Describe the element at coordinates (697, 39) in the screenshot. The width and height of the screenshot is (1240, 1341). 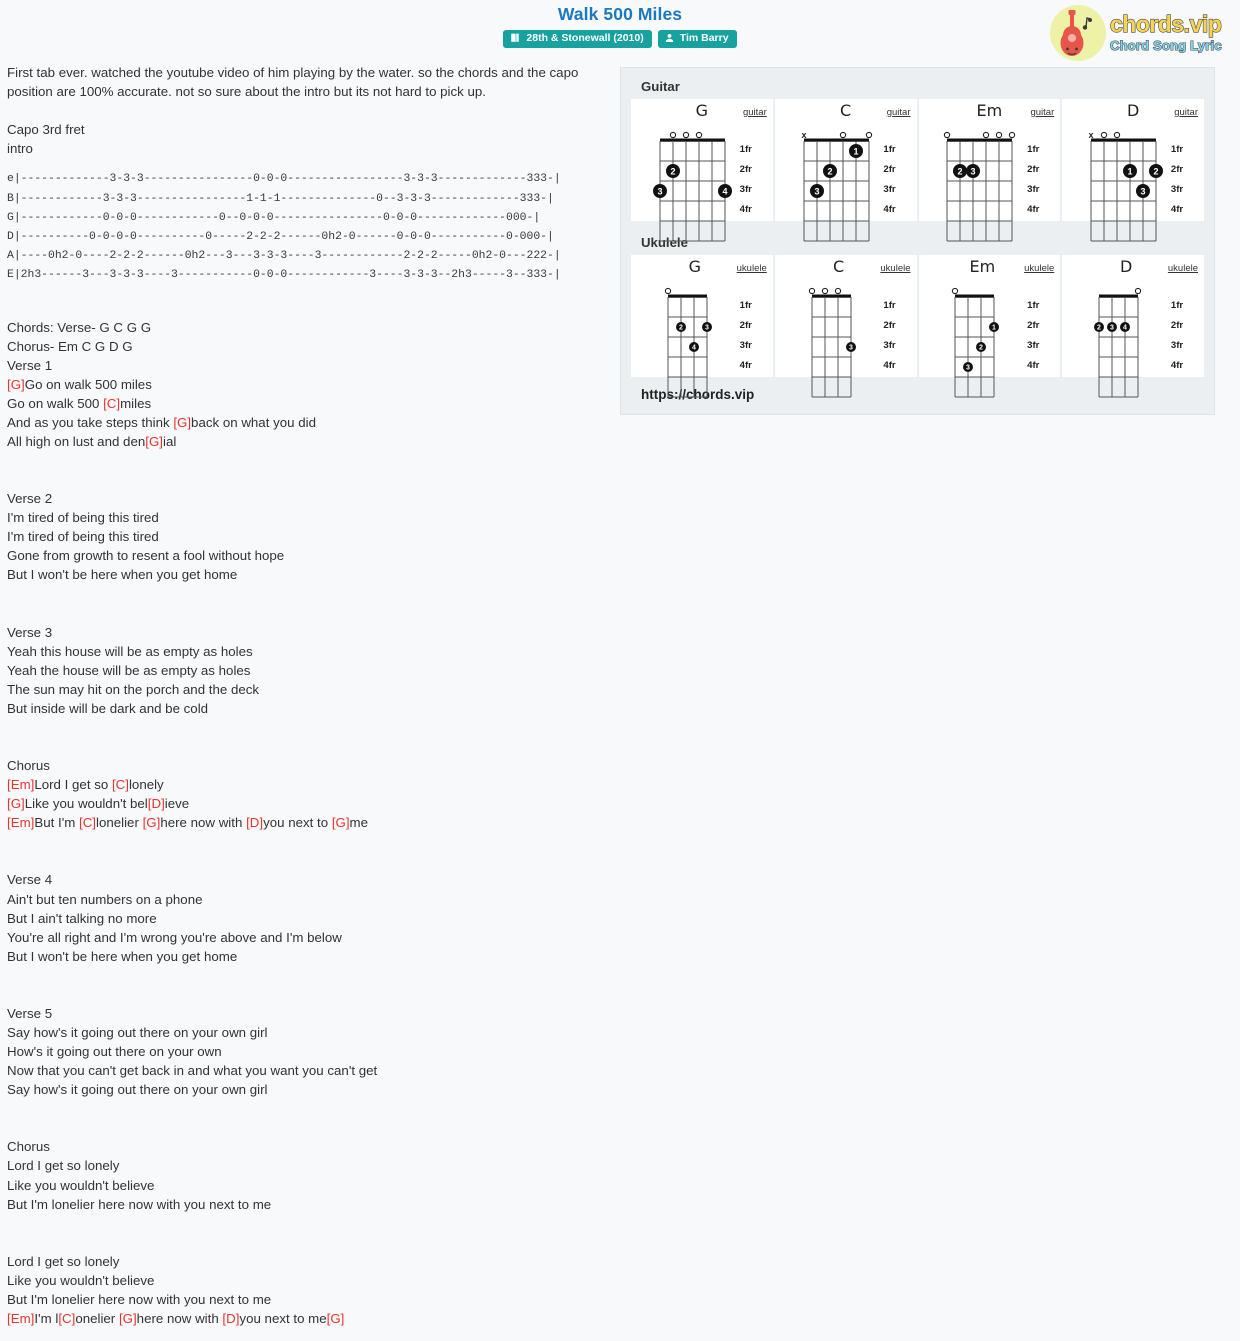
I see `artist-badge: Tim Barry` at that location.